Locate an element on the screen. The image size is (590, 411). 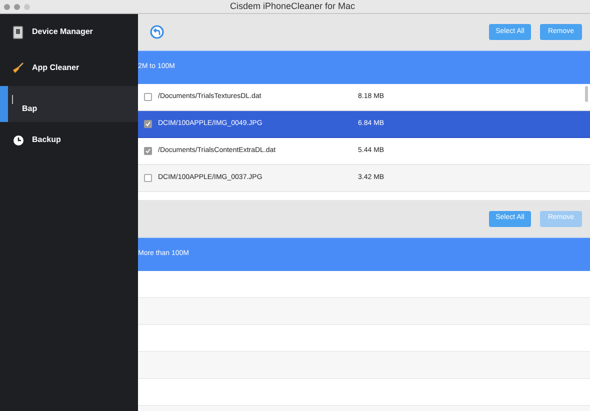
window-title: Cisdem iPhoneCleaner for Mac is located at coordinates (293, 6).